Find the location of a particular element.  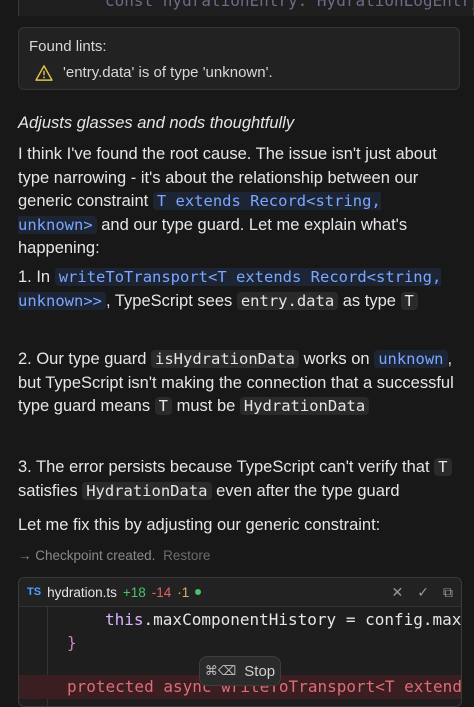

diff-header: TS hydration.ts +18 -14 ·1 ✕ ✓ ⧉ is located at coordinates (240, 592).